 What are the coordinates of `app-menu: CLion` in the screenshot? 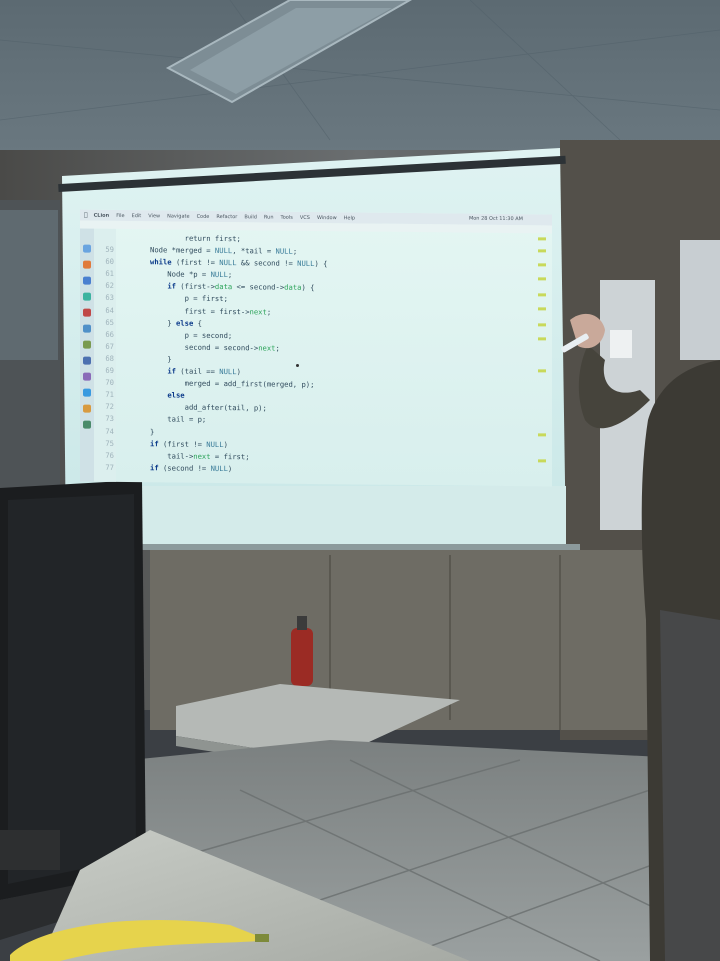 It's located at (102, 215).